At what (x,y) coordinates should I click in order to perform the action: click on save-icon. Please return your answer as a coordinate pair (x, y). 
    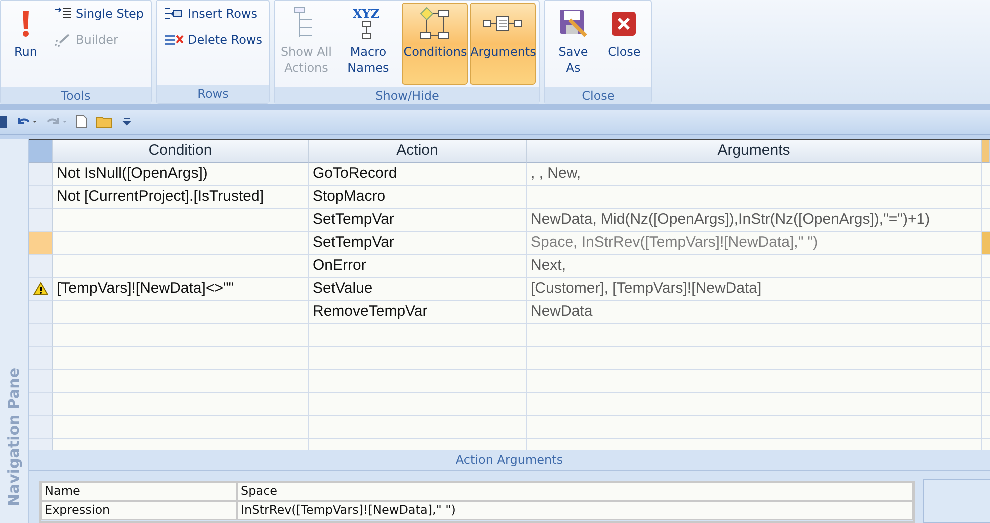
    Looking at the image, I should click on (4, 122).